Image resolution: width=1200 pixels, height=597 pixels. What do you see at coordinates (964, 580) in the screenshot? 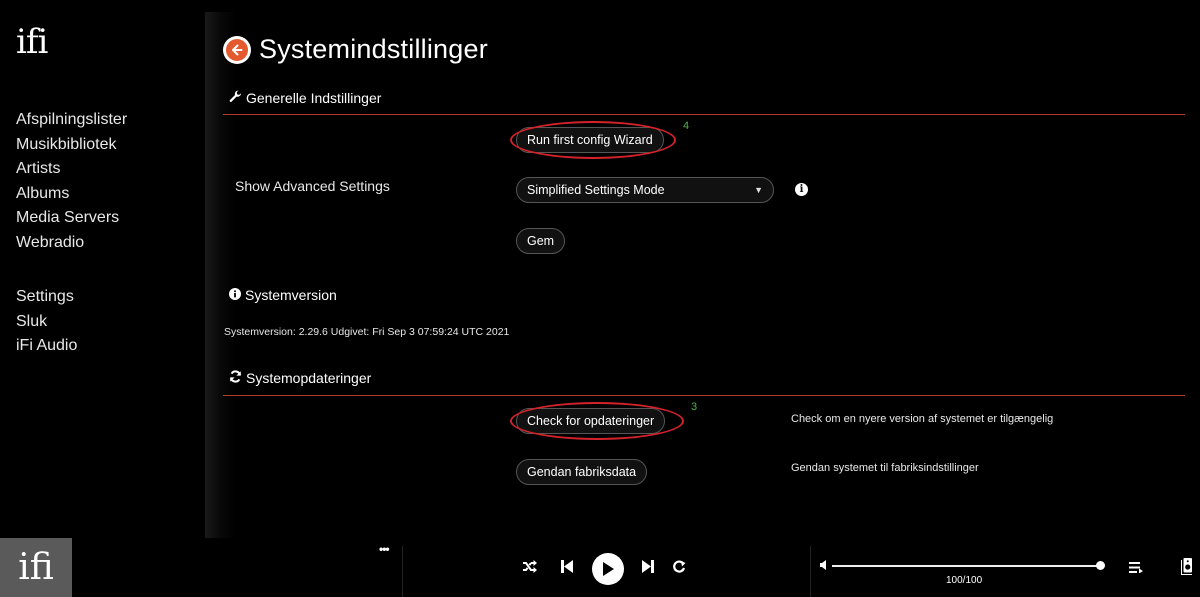
I see `volume-readout: 100/100` at bounding box center [964, 580].